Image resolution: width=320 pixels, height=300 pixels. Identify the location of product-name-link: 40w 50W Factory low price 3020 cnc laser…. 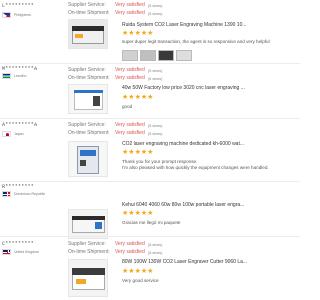
(209, 88).